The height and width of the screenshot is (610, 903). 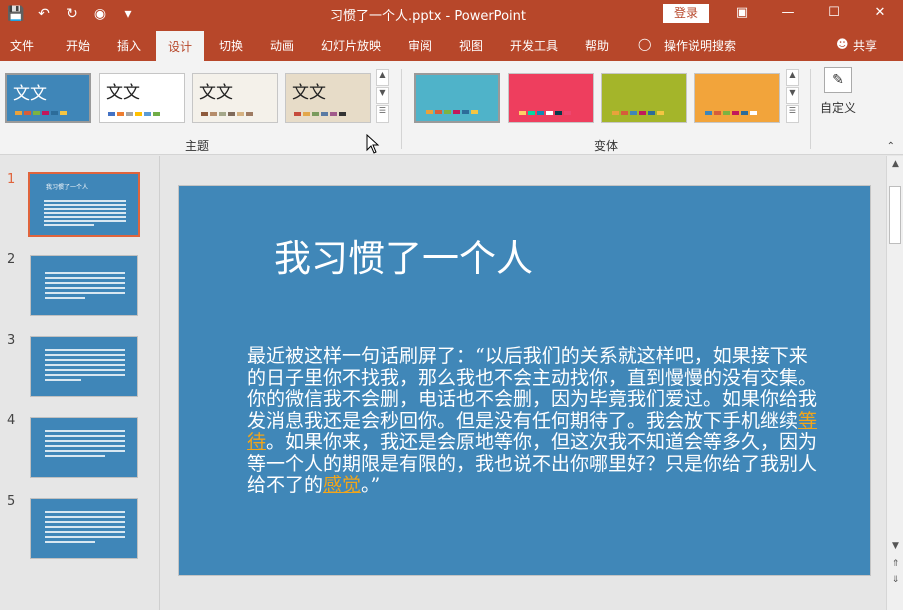 I want to click on tab-review: 审阅, so click(x=420, y=45).